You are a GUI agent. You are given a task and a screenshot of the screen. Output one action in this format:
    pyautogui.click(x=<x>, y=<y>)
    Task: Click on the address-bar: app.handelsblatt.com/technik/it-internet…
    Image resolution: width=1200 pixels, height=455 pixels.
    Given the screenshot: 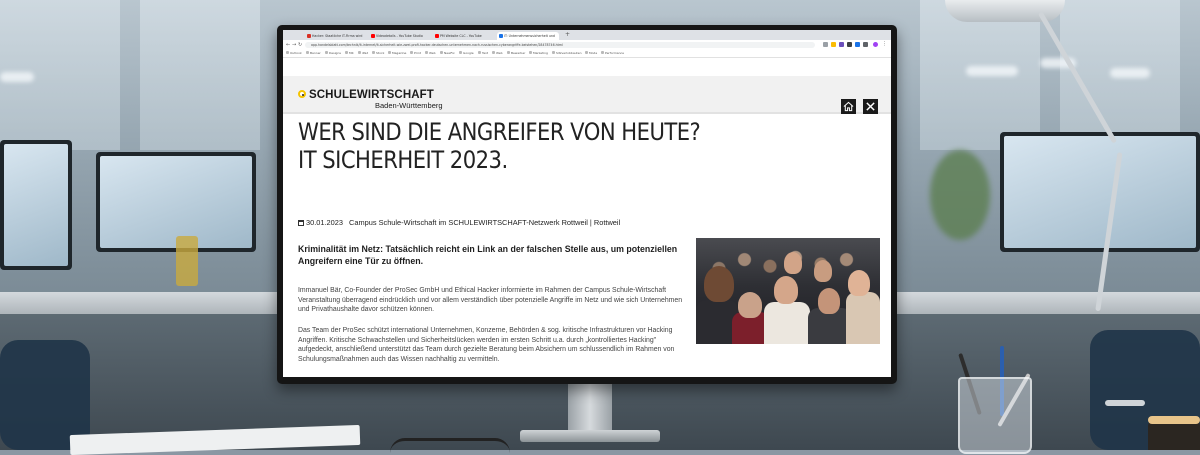 What is the action you would take?
    pyautogui.click(x=560, y=45)
    